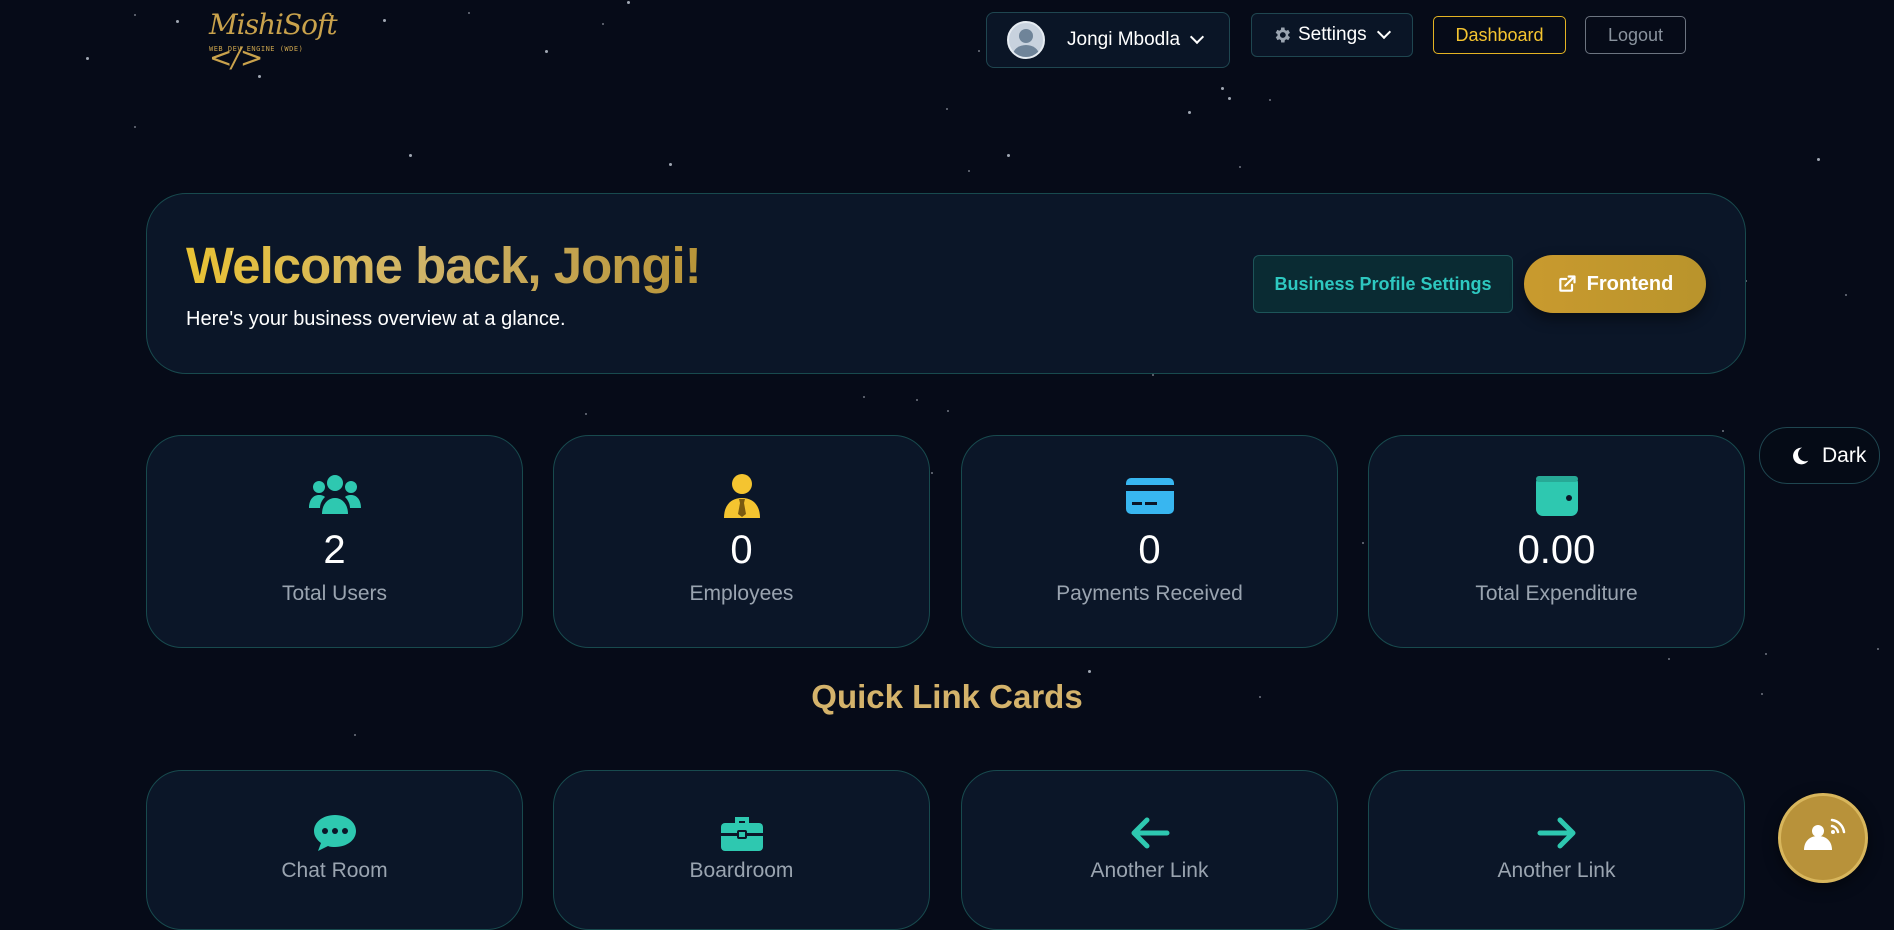 The height and width of the screenshot is (930, 1894). What do you see at coordinates (1556, 833) in the screenshot?
I see `arrow-right-icon` at bounding box center [1556, 833].